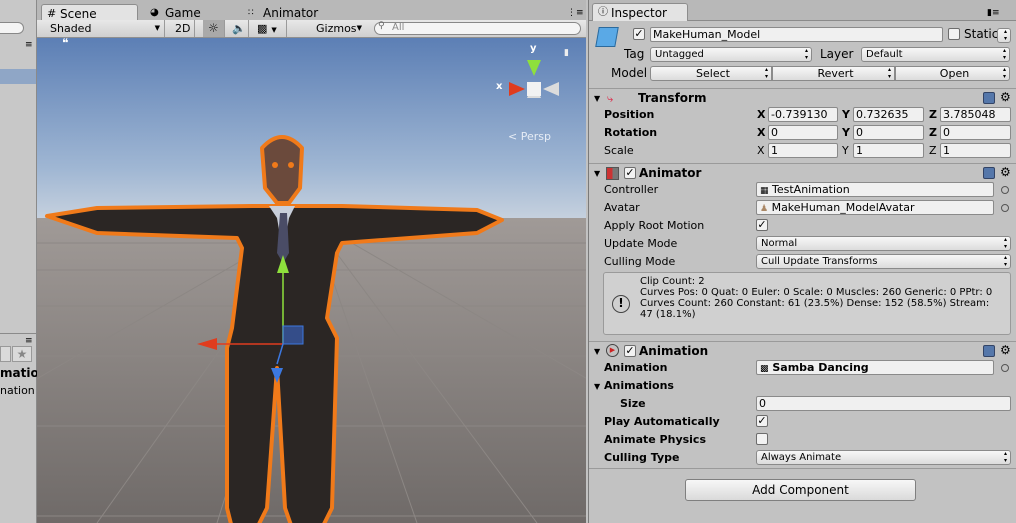 The height and width of the screenshot is (523, 1016). Describe the element at coordinates (875, 367) in the screenshot. I see `animation-clip-field: ▩ Samba Dancing` at that location.